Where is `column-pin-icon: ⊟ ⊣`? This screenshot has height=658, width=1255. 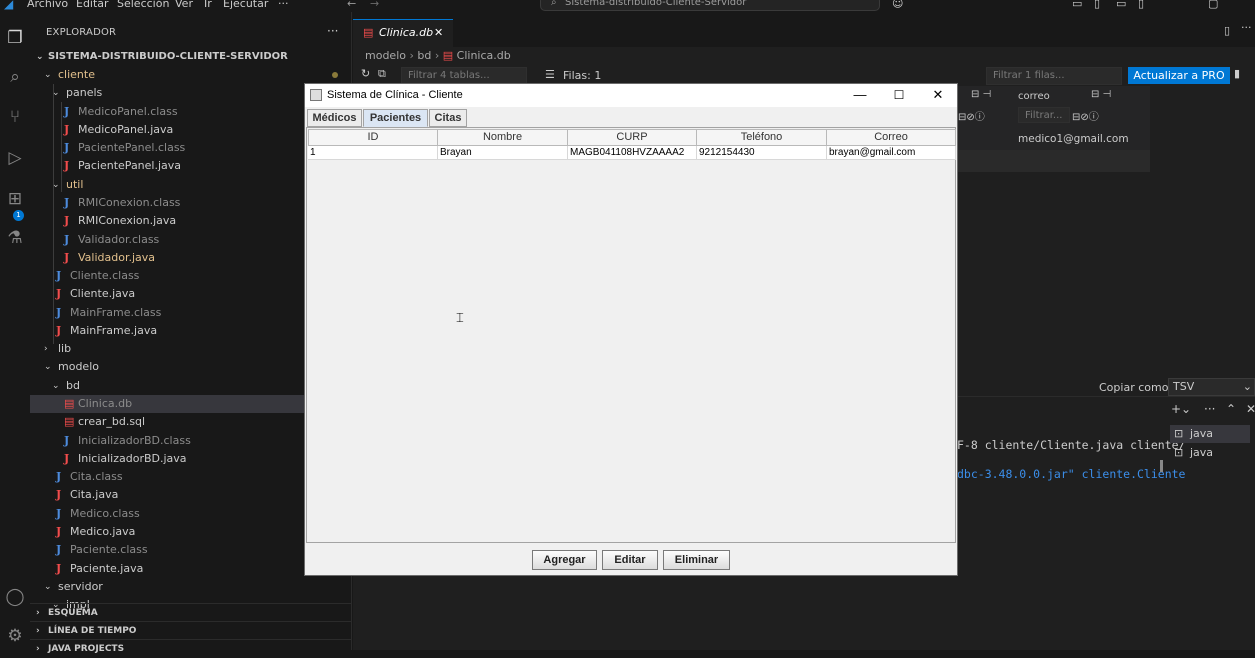
column-pin-icon: ⊟ ⊣ is located at coordinates (1101, 94).